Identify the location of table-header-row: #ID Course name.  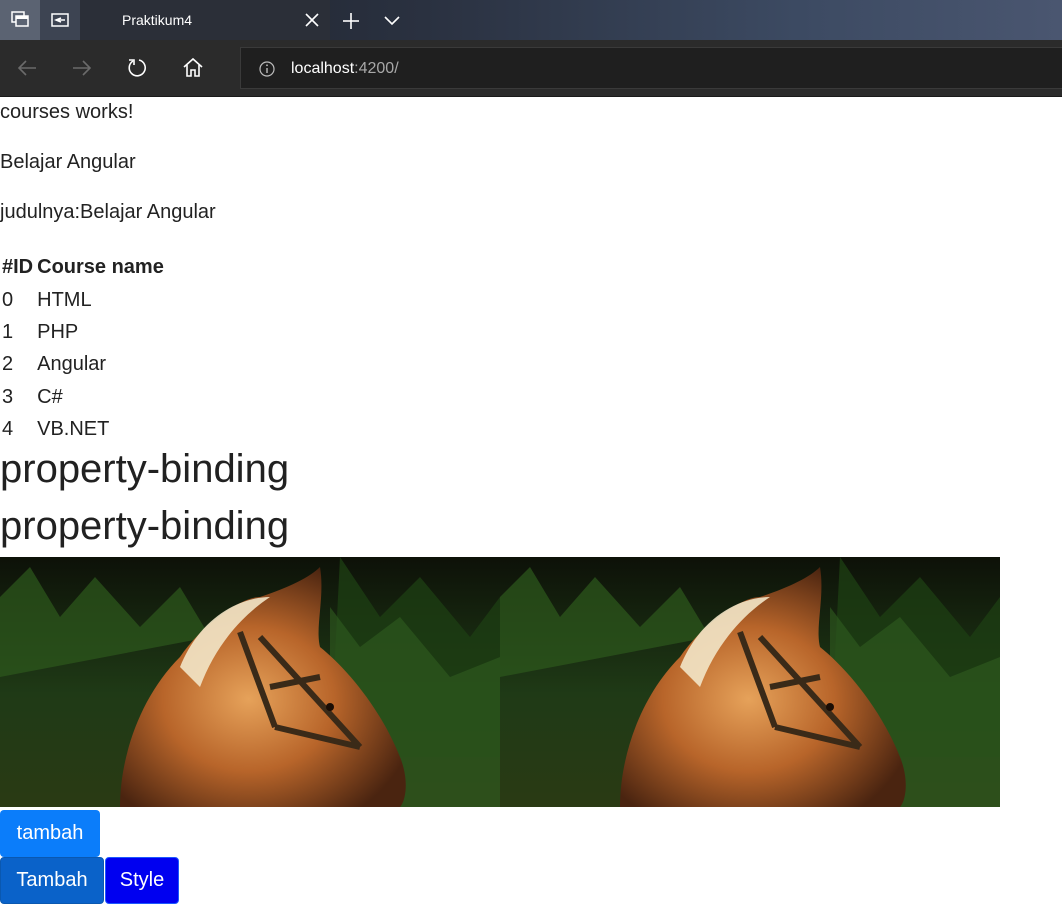
(83, 267).